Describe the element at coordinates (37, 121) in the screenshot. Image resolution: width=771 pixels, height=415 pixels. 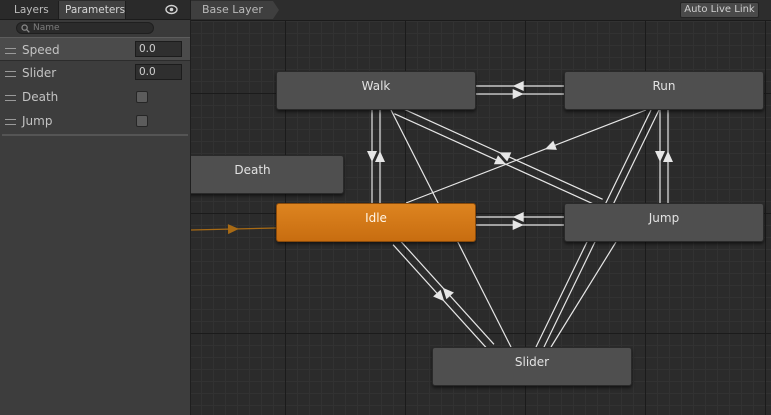
I see `parameter-name: Jump` at that location.